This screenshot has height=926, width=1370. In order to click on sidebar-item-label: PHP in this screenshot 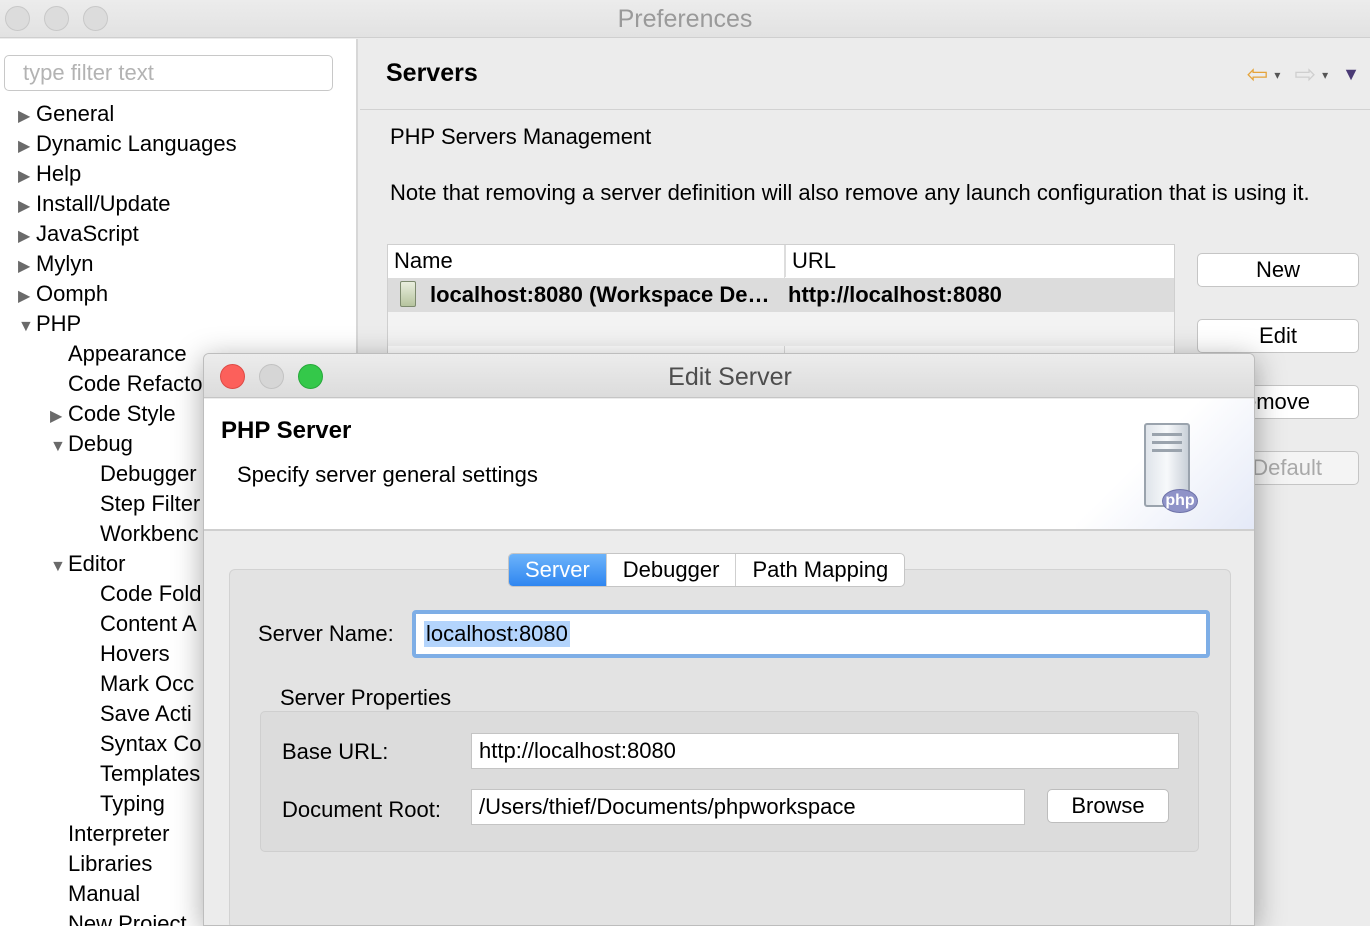, I will do `click(59, 323)`.